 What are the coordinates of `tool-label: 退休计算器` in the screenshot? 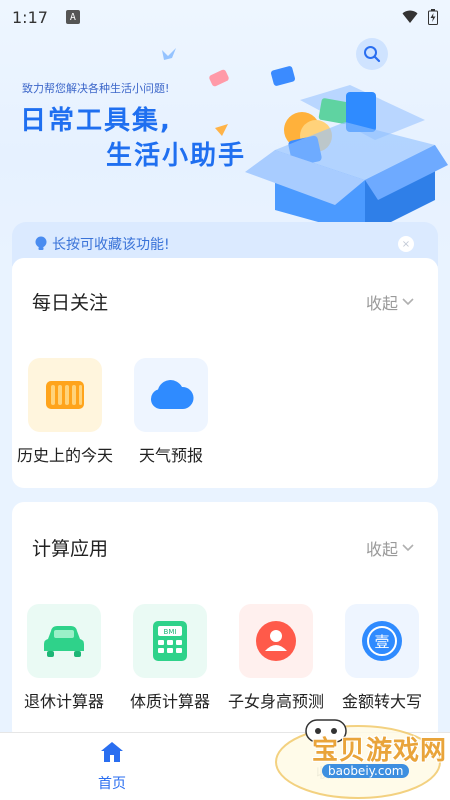 It's located at (63, 701).